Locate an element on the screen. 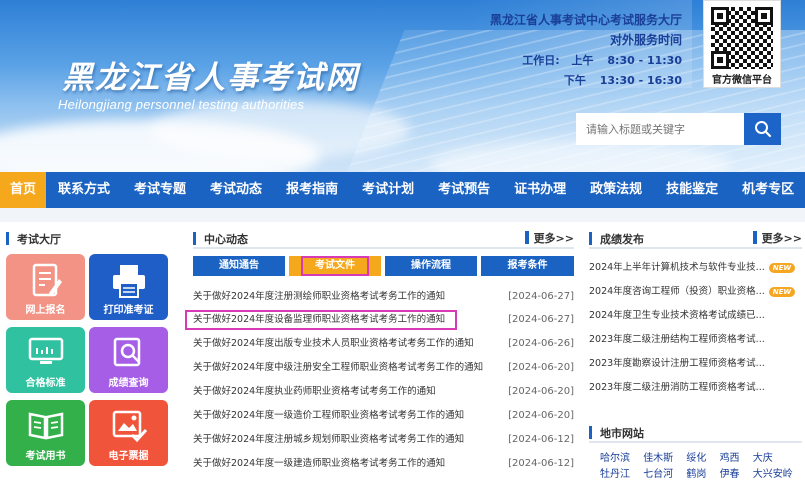 Image resolution: width=805 pixels, height=480 pixels. city-link: 绥化 is located at coordinates (696, 458).